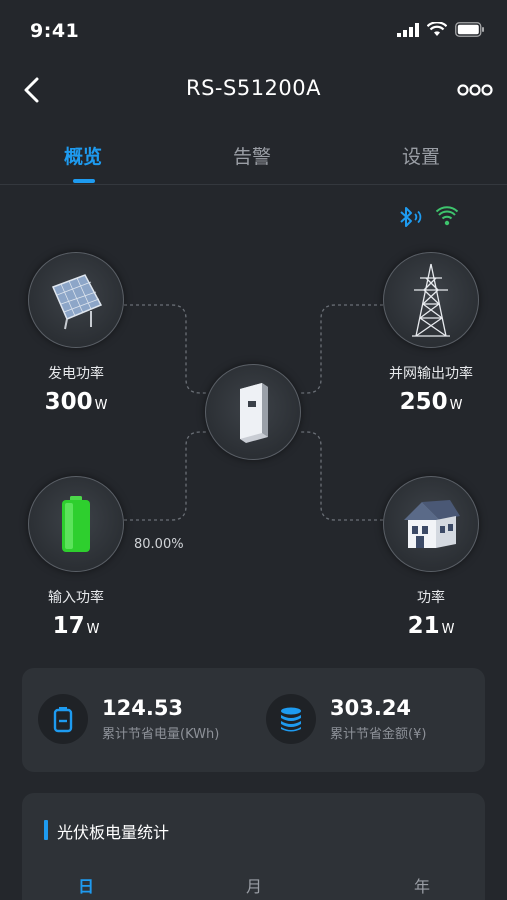  What do you see at coordinates (76, 402) in the screenshot?
I see `solar-power-value: 300 W` at bounding box center [76, 402].